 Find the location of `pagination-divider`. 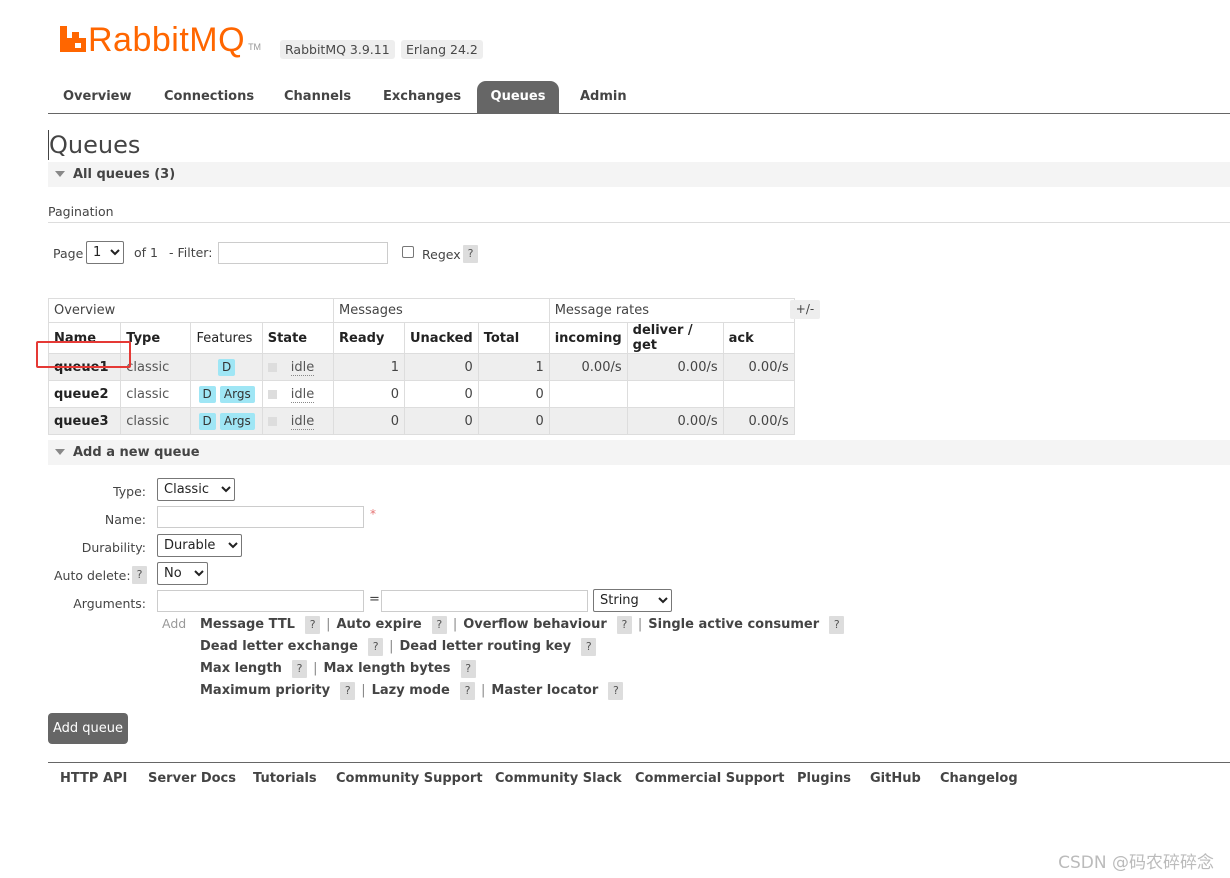

pagination-divider is located at coordinates (639, 222).